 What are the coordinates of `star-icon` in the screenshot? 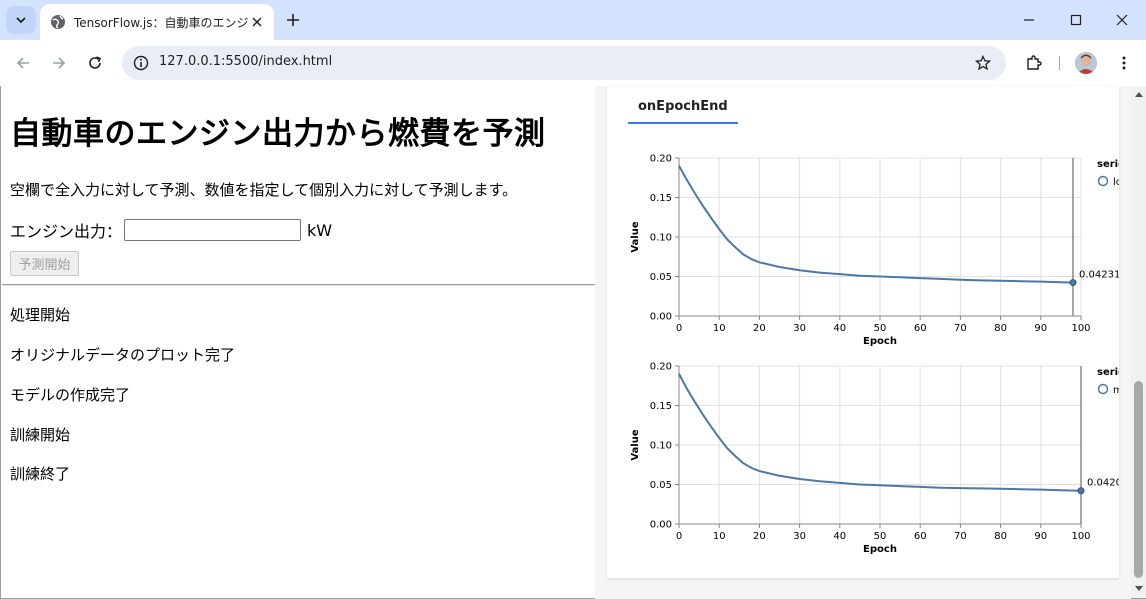 It's located at (983, 63).